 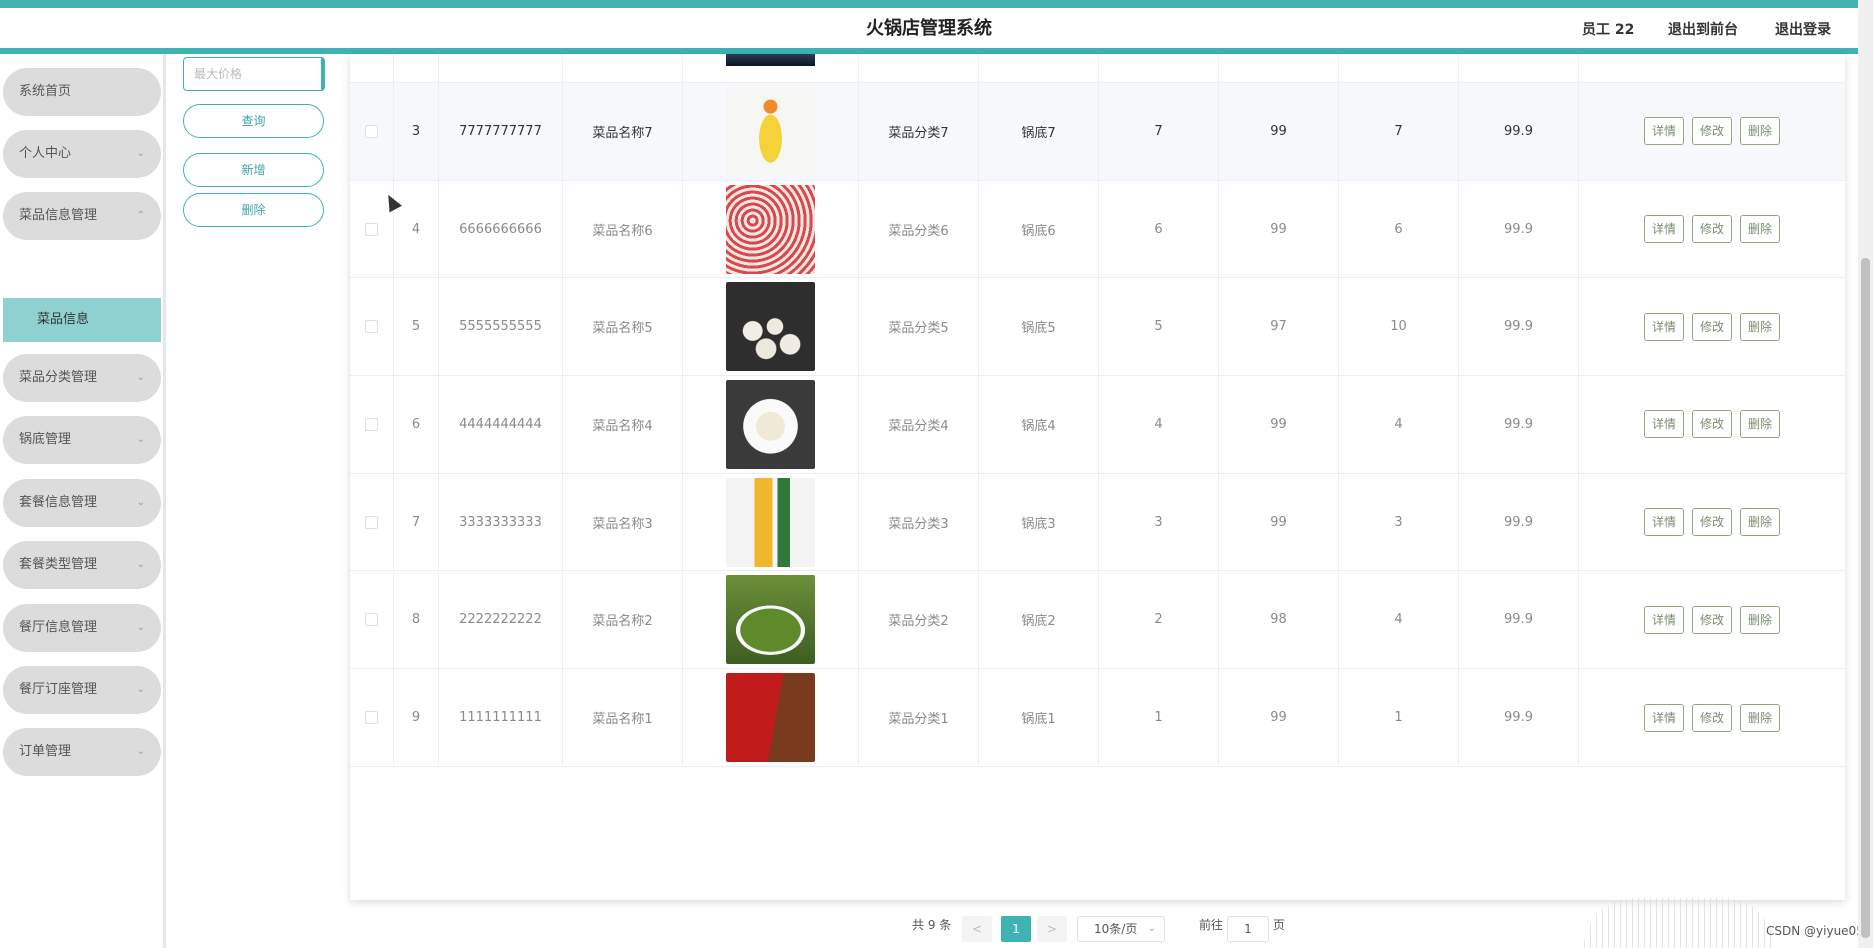 I want to click on bulk-delete-button: 删除, so click(x=253, y=210).